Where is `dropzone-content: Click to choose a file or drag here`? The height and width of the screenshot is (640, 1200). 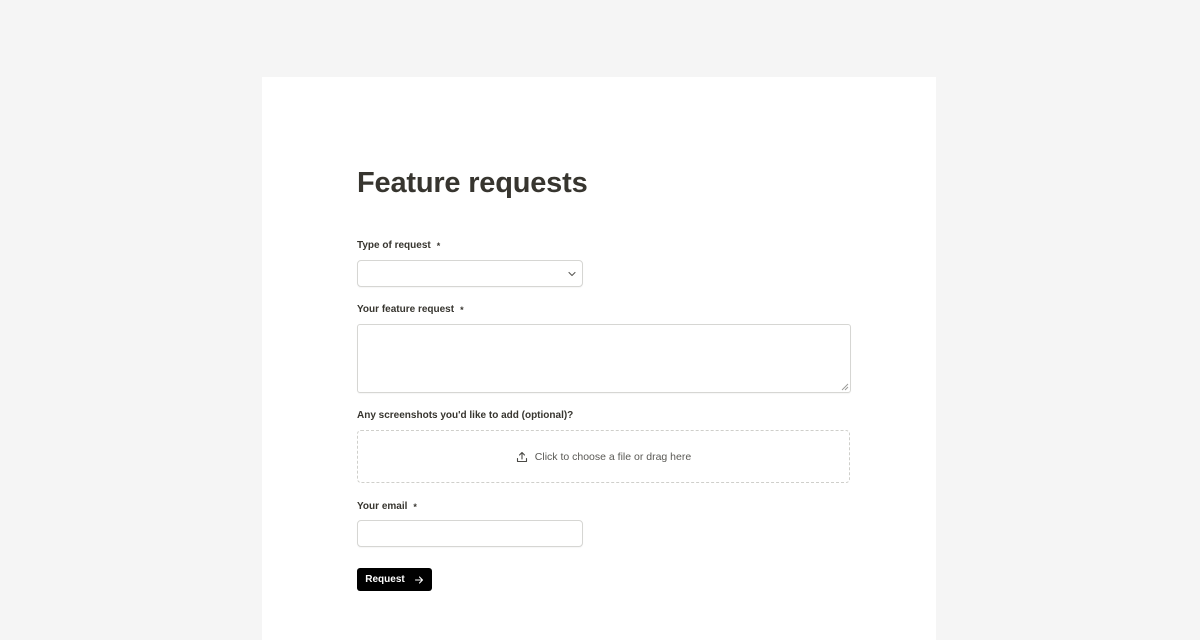
dropzone-content: Click to choose a file or drag here is located at coordinates (603, 457).